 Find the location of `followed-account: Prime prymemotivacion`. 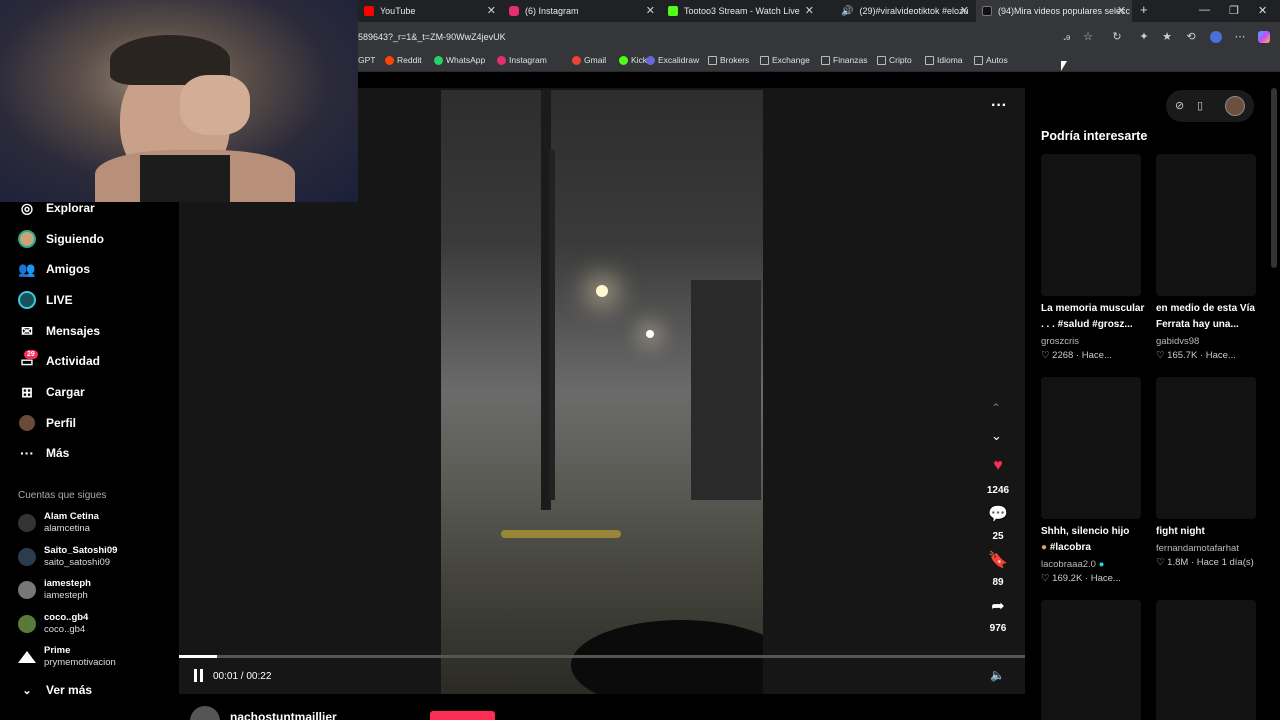

followed-account: Prime prymemotivacion is located at coordinates (67, 657).